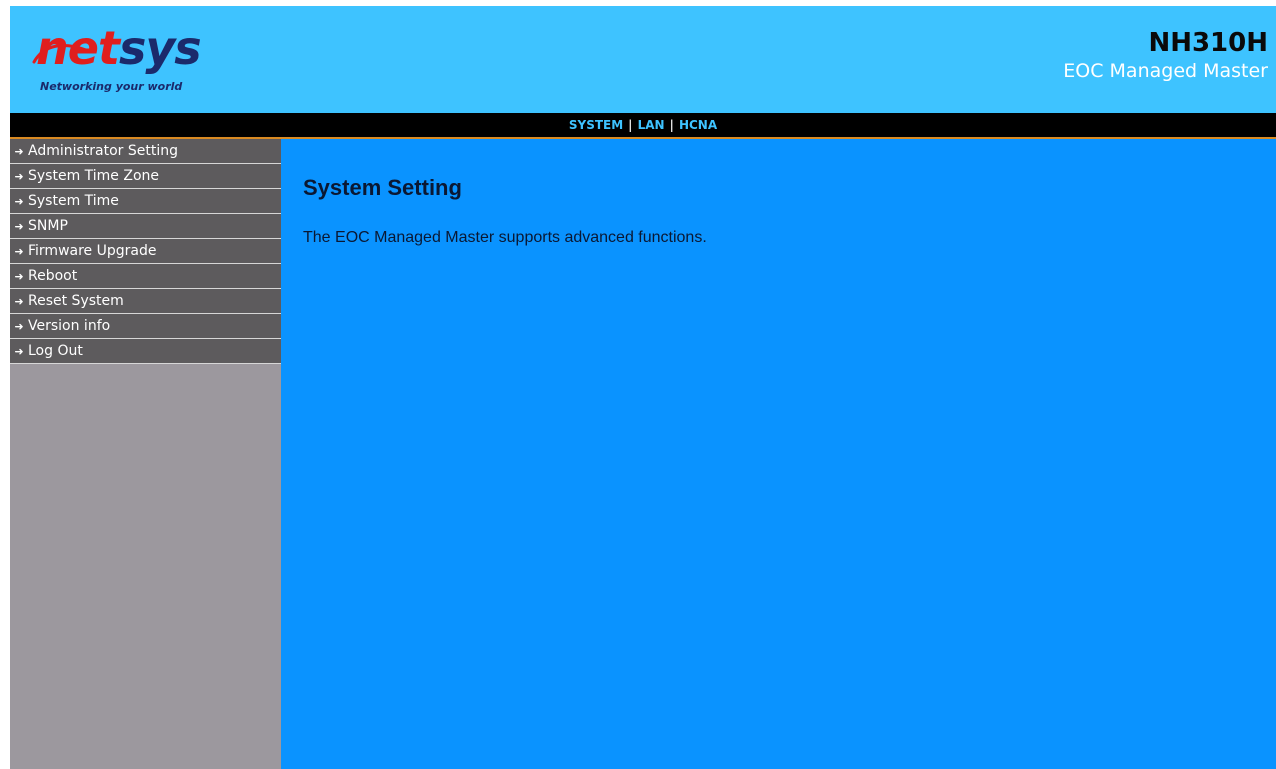 The width and height of the screenshot is (1276, 769). Describe the element at coordinates (651, 125) in the screenshot. I see `nav-link-lan: LAN` at that location.